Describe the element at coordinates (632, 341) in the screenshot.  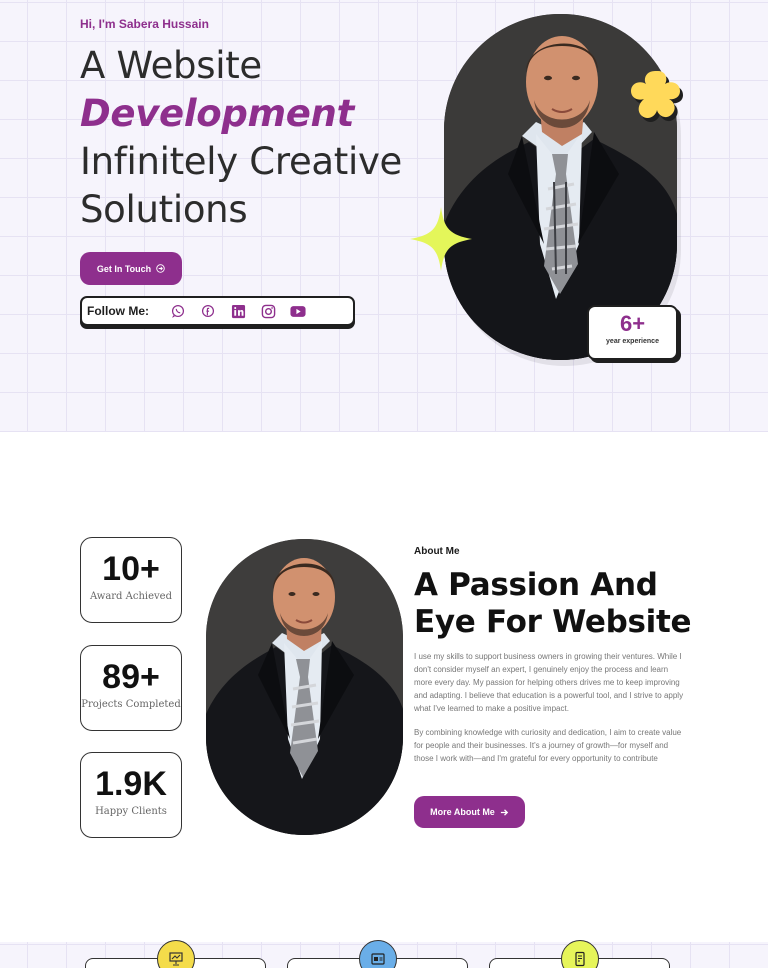
I see `experience-label: year experience` at that location.